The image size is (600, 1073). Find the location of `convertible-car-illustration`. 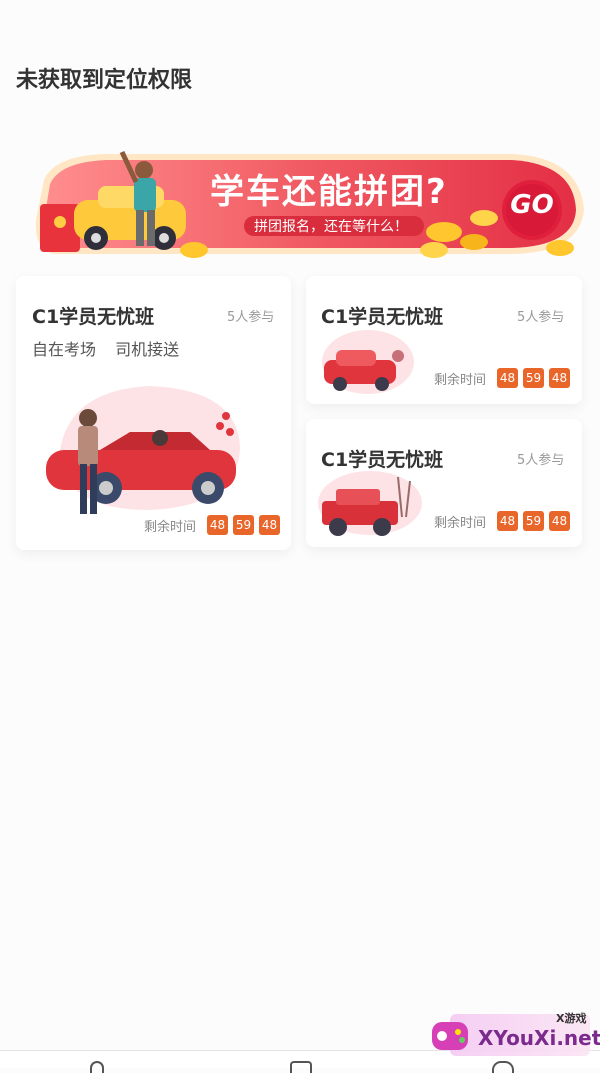

convertible-car-illustration is located at coordinates (143, 450).